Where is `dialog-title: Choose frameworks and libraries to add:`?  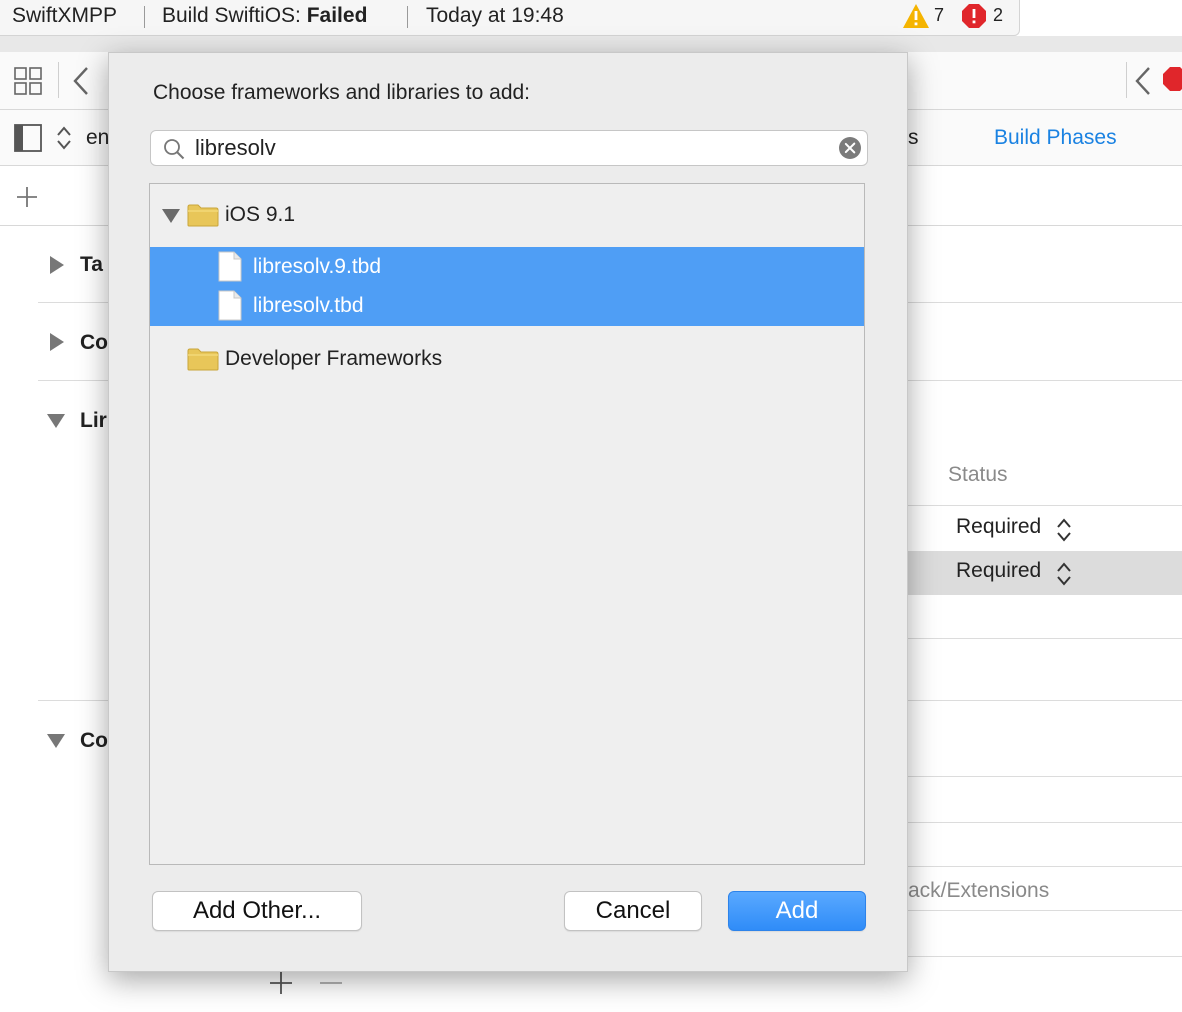
dialog-title: Choose frameworks and libraries to add: is located at coordinates (342, 92).